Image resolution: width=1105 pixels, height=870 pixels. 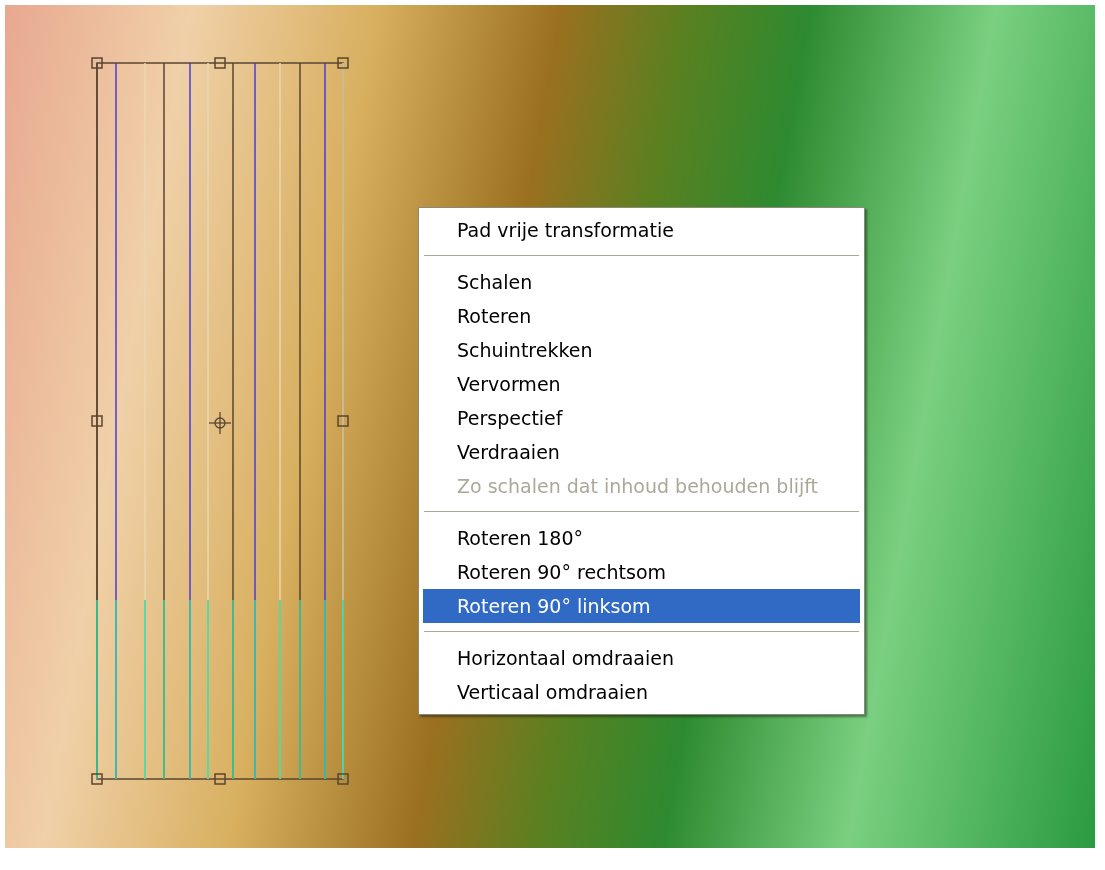 I want to click on menu-item: Schuintrekken, so click(x=641, y=350).